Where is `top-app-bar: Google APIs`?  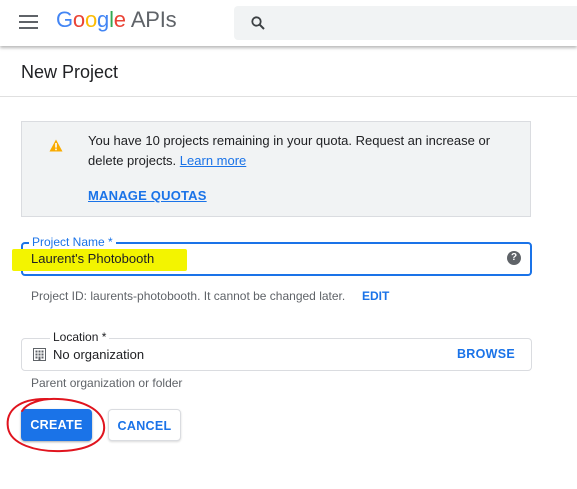 top-app-bar: Google APIs is located at coordinates (288, 23).